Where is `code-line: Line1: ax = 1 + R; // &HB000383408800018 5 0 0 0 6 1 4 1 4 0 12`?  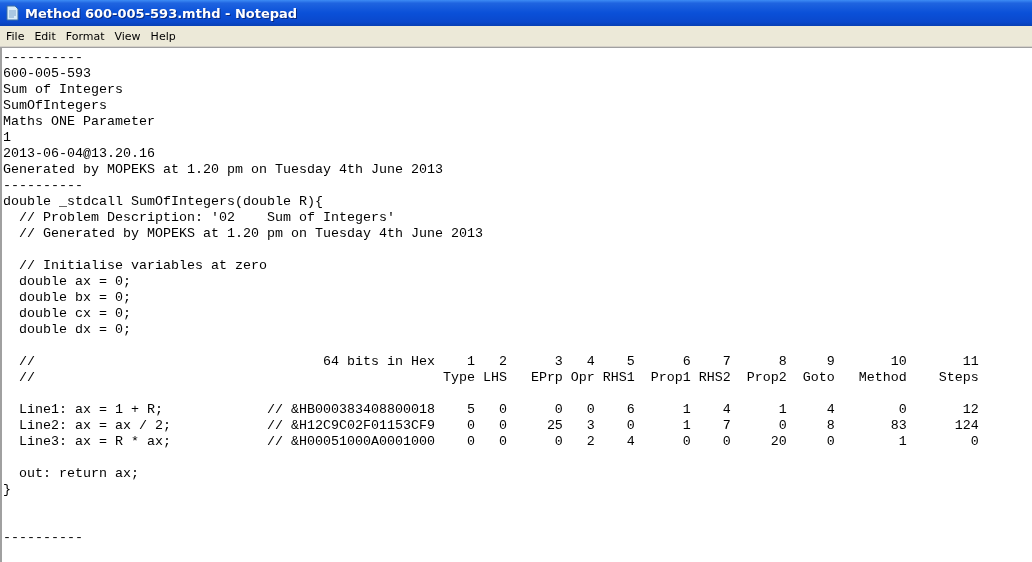 code-line: Line1: ax = 1 + R; // &HB000383408800018 5 0 0 0 6 1 4 1 4 0 12 is located at coordinates (498, 409).